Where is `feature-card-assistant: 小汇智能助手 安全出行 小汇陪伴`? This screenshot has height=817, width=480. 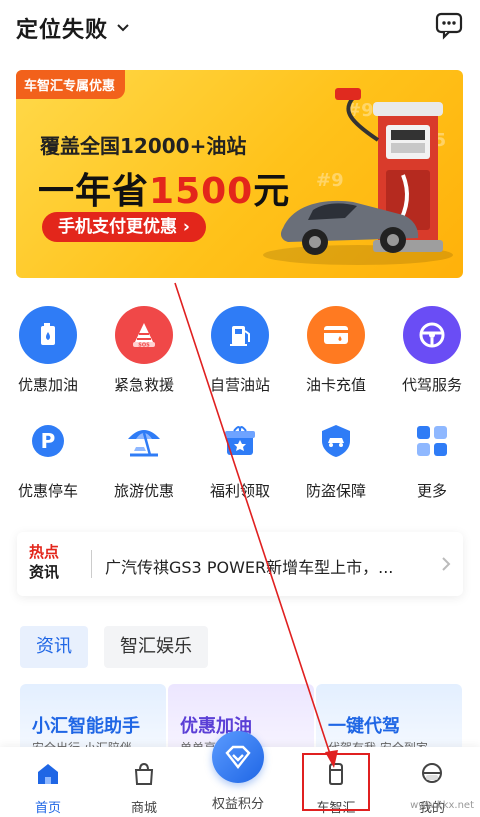 feature-card-assistant: 小汇智能助手 安全出行 小汇陪伴 is located at coordinates (93, 719).